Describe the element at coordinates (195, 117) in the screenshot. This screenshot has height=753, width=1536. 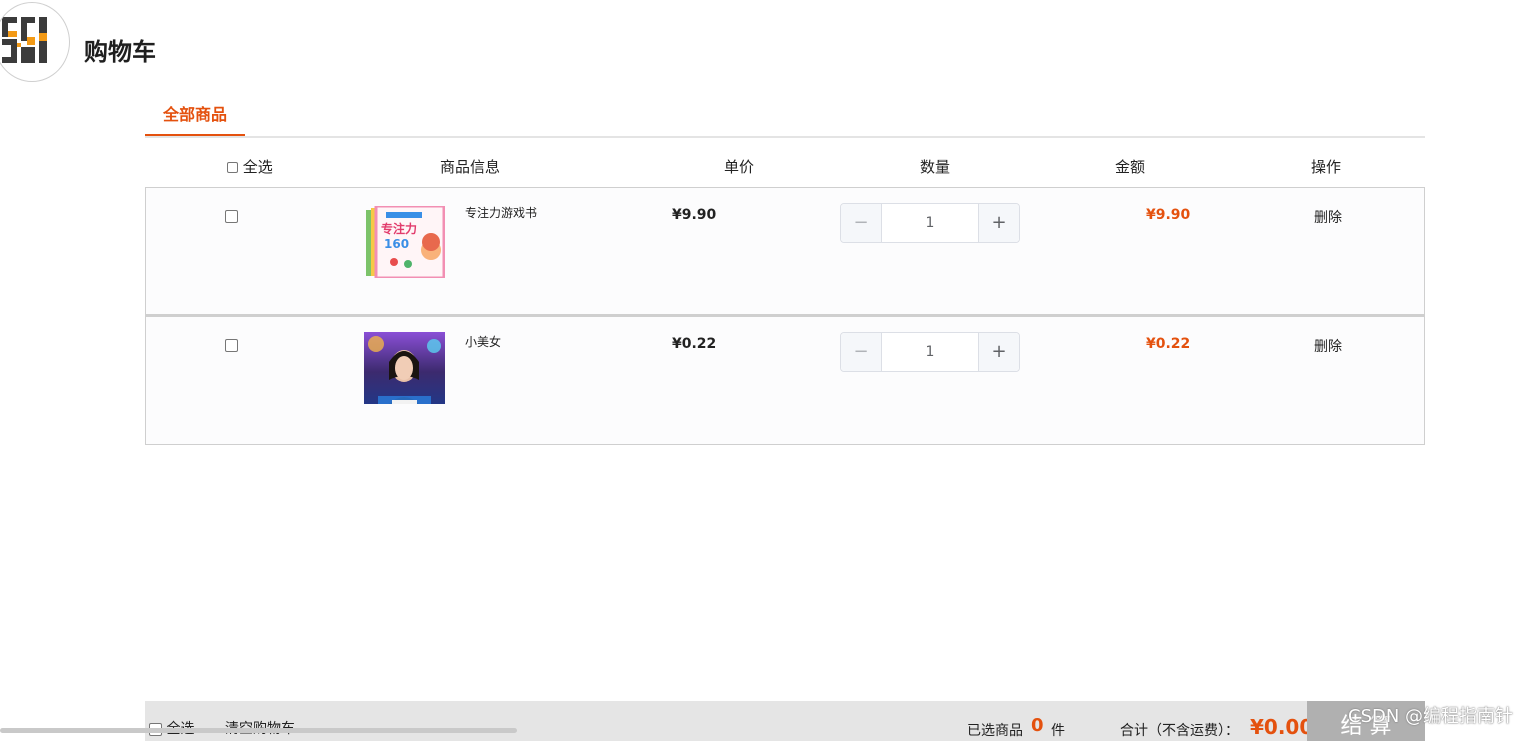
I see `tab-all-items: 全部商品` at that location.